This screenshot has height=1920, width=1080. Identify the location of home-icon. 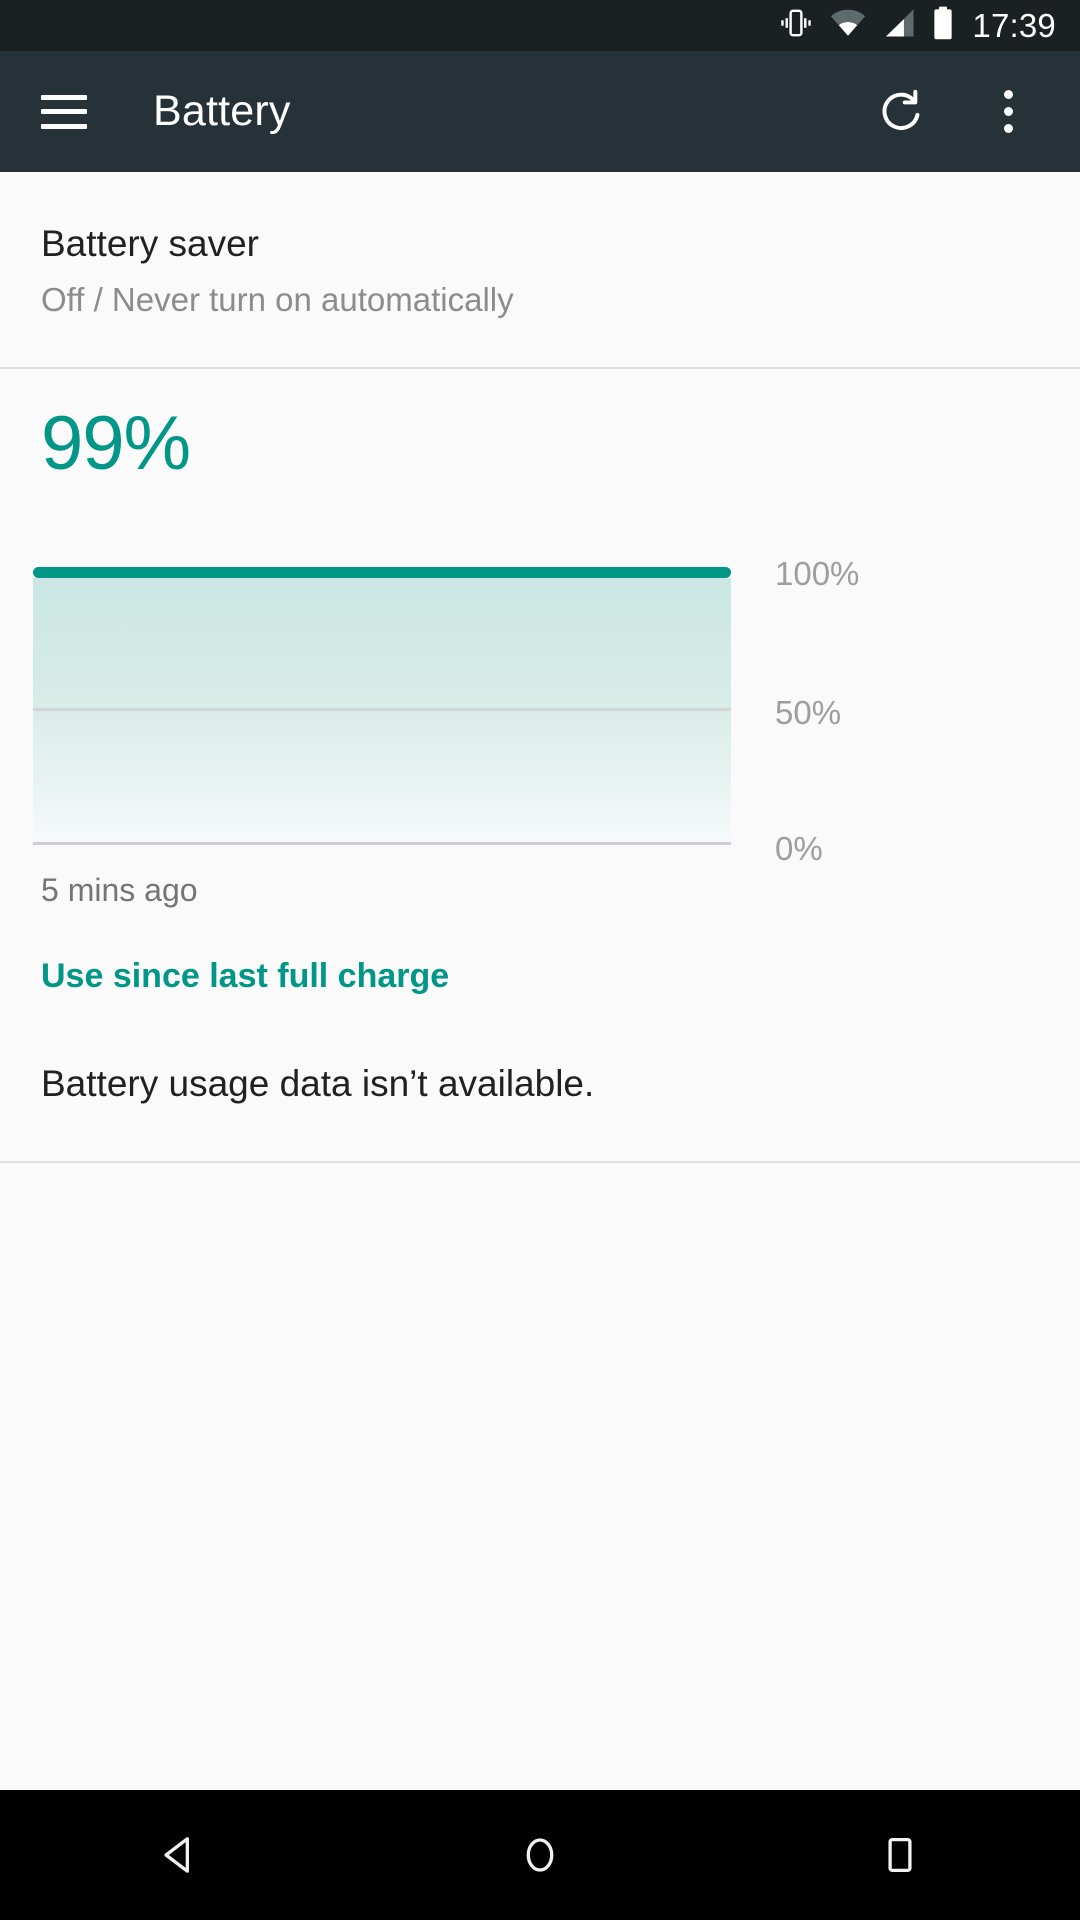
(540, 1855).